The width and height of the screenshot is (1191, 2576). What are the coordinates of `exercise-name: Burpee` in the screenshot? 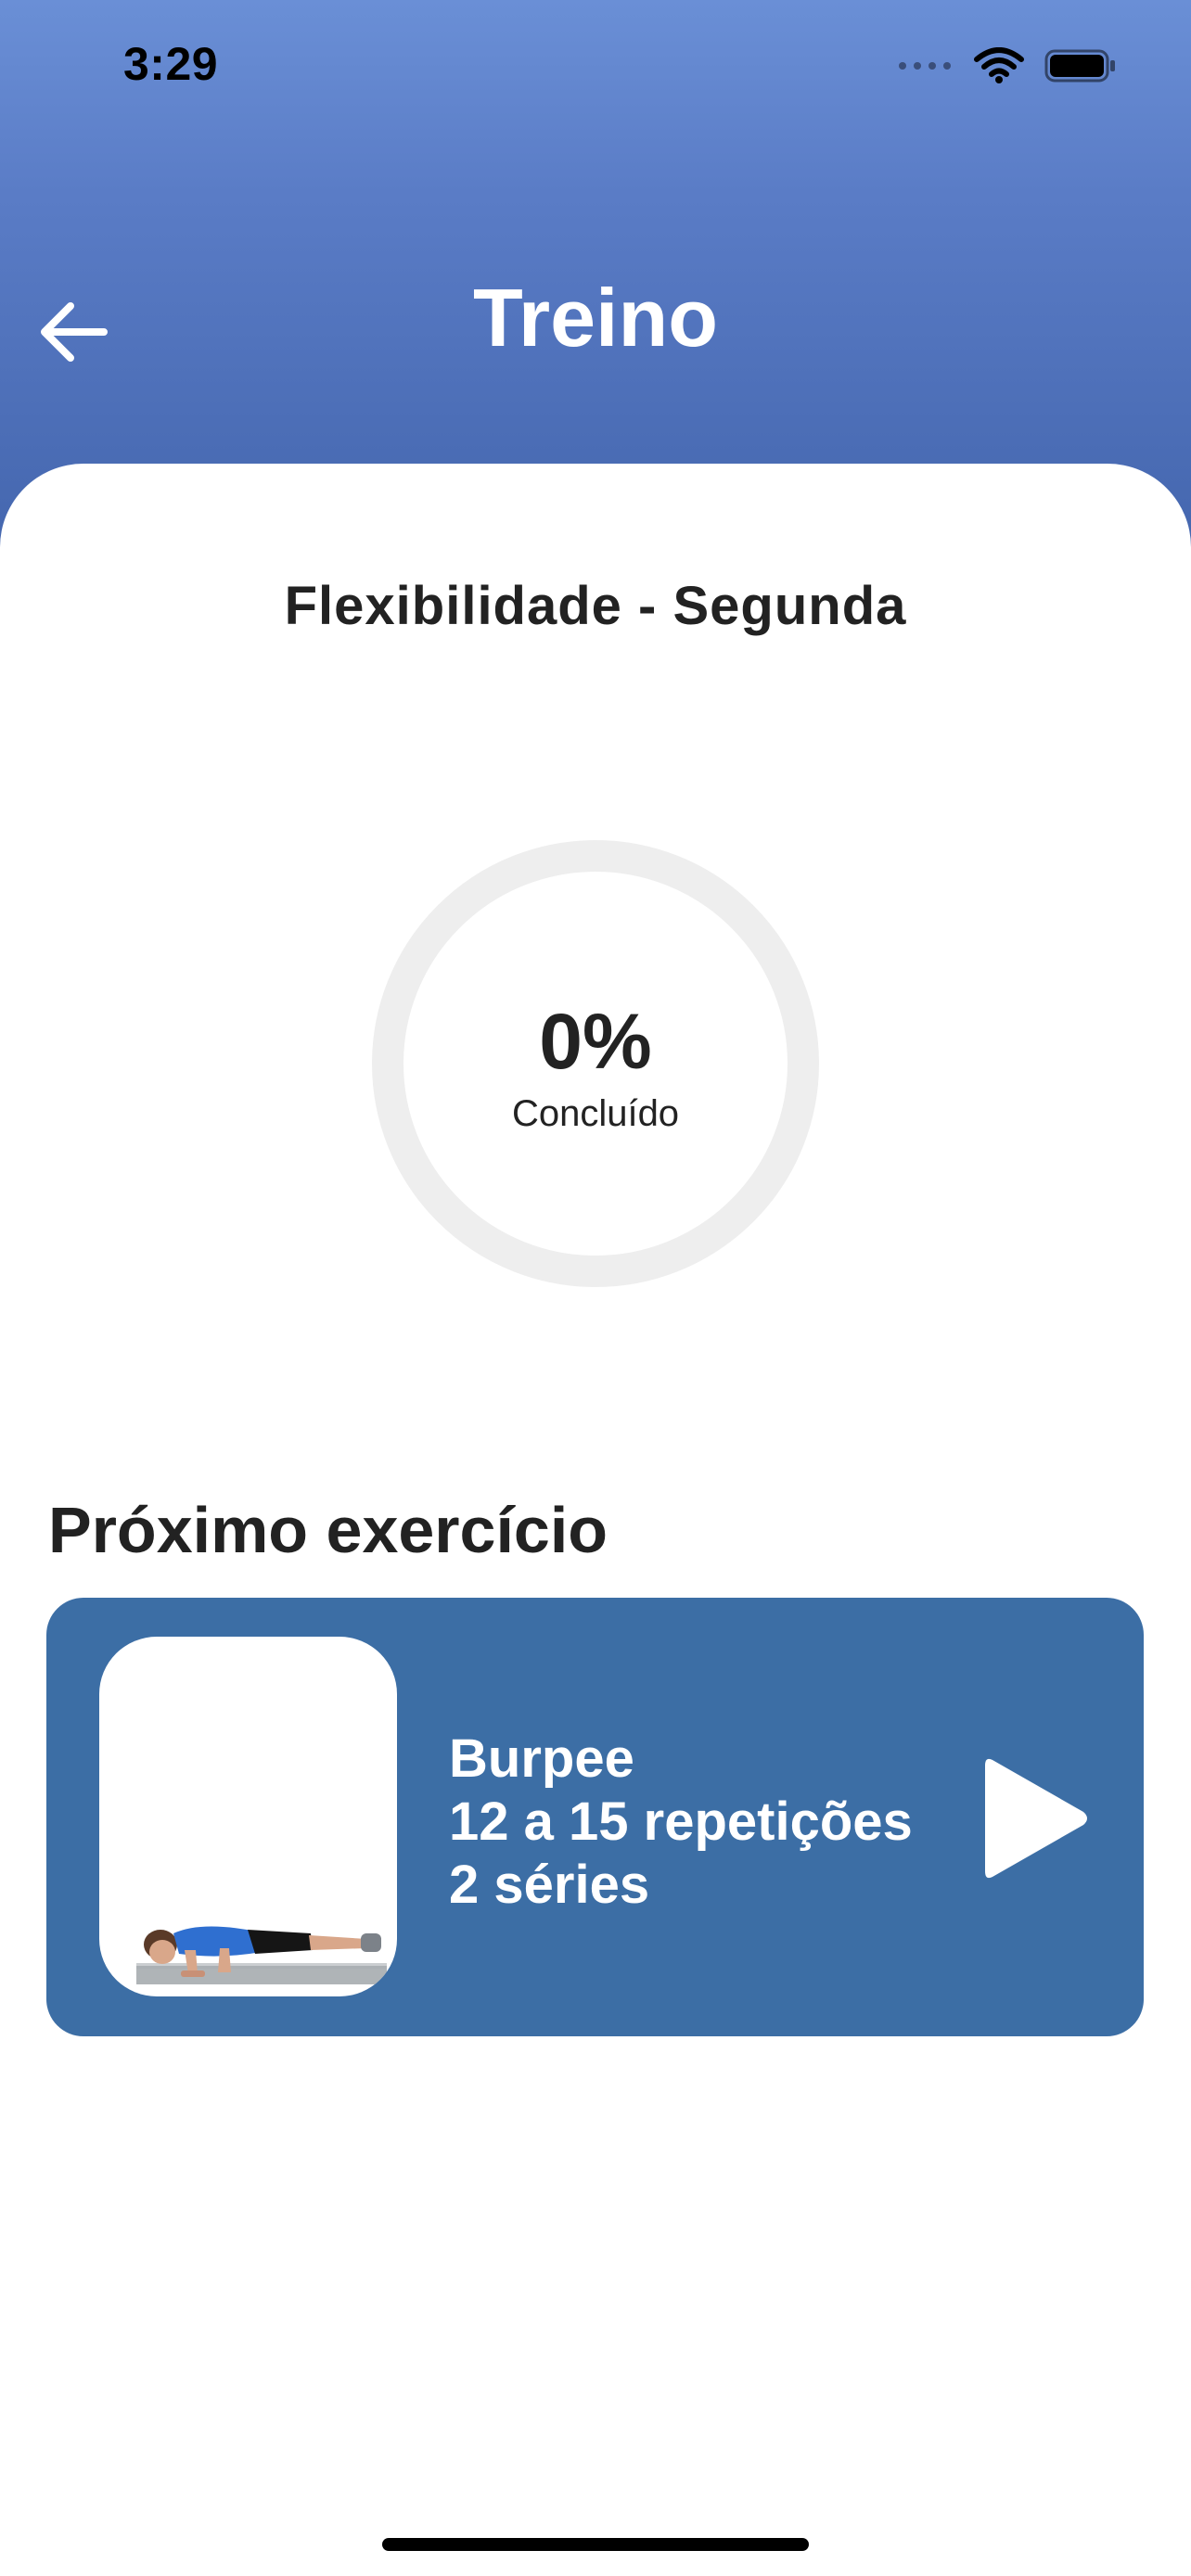 It's located at (541, 1759).